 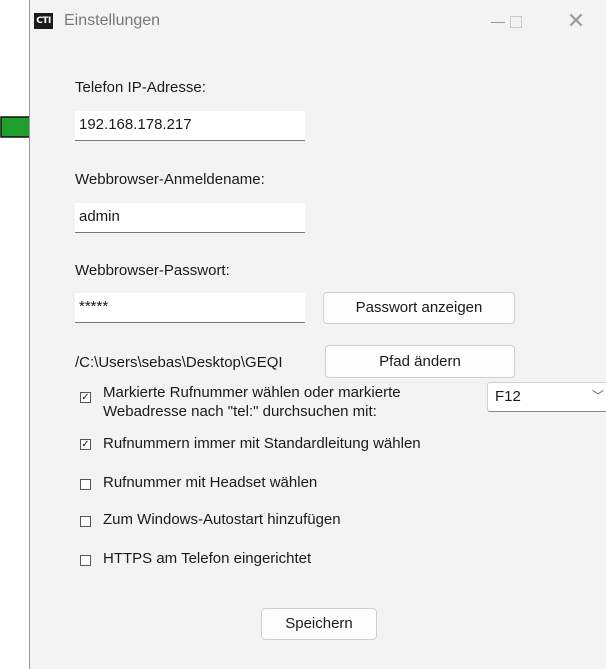 What do you see at coordinates (190, 126) in the screenshot?
I see `ip-address-input: 192.168.178.217` at bounding box center [190, 126].